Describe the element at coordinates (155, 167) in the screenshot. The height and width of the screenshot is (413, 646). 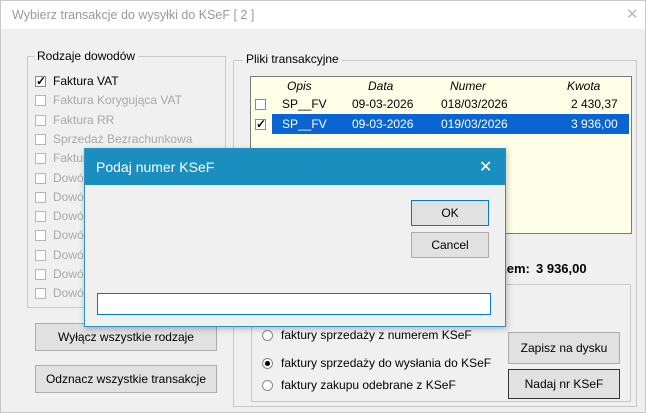
I see `dialog-title: Podaj numer KSeF` at that location.